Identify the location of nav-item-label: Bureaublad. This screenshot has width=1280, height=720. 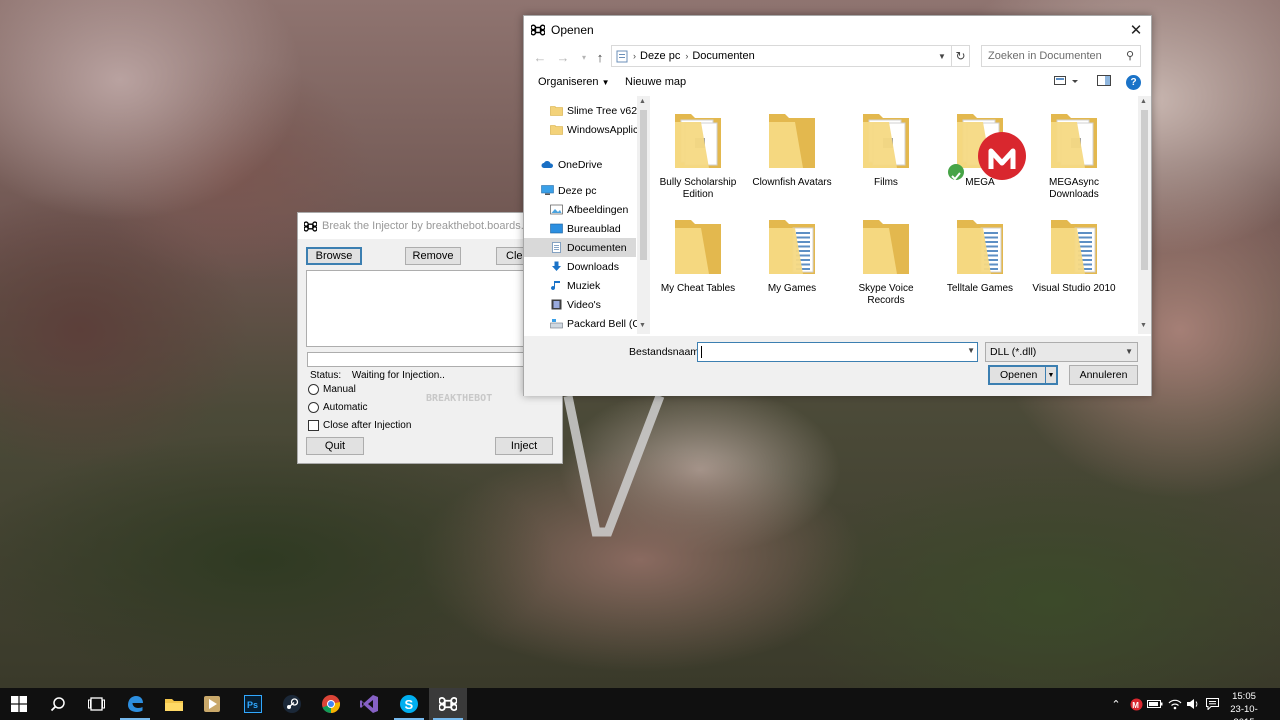
(594, 228).